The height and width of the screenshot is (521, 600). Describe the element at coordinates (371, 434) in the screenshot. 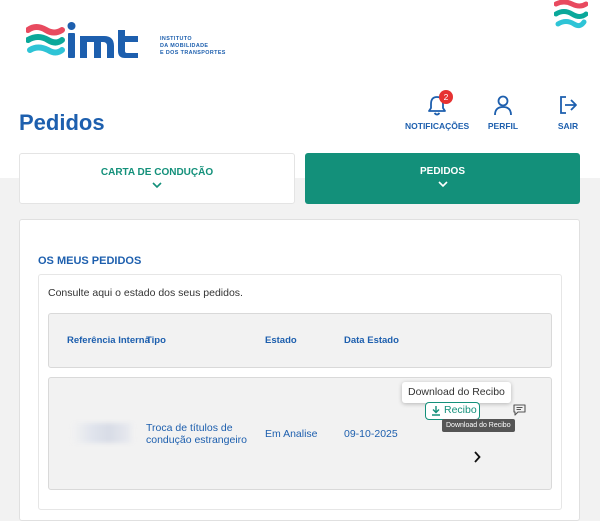

I see `cell-data-estado: 09-10-2025` at that location.